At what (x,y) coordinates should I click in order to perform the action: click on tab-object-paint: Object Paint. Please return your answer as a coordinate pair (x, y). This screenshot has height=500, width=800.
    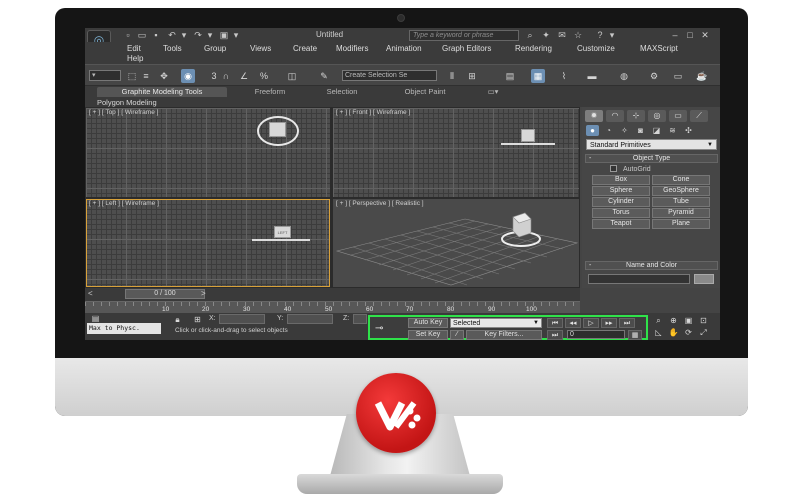
    Looking at the image, I should click on (425, 92).